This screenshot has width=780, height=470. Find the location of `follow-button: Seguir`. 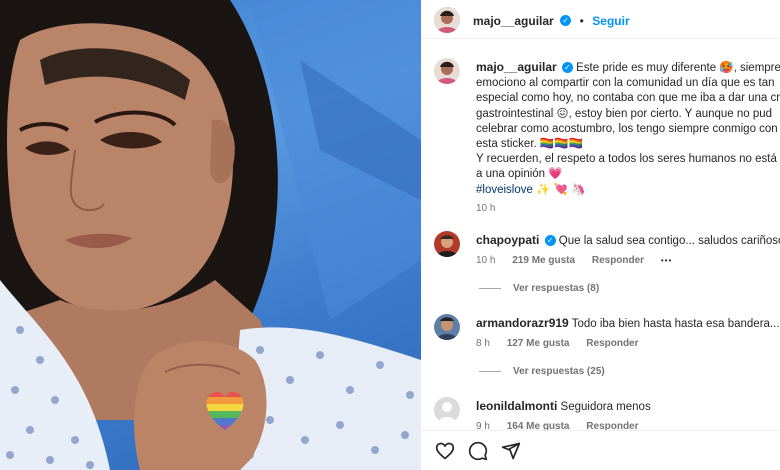

follow-button: Seguir is located at coordinates (610, 21).